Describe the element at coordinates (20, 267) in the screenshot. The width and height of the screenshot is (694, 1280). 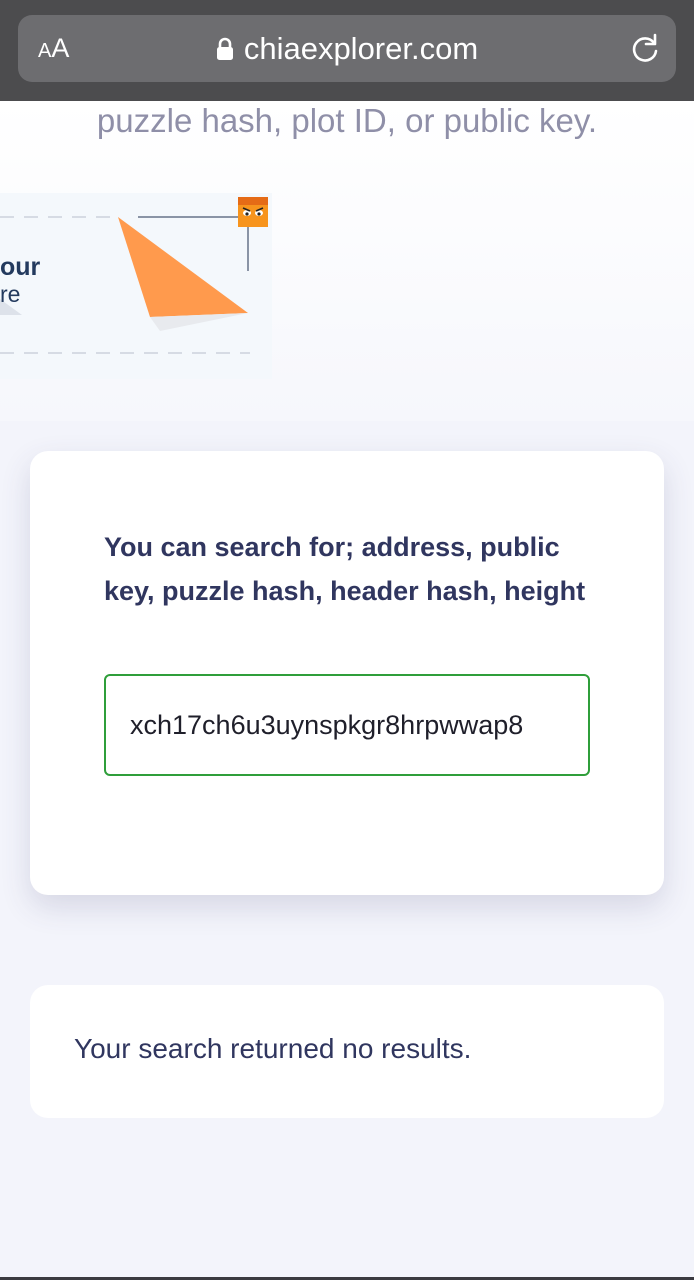
I see `banner-text-line-1: our` at that location.